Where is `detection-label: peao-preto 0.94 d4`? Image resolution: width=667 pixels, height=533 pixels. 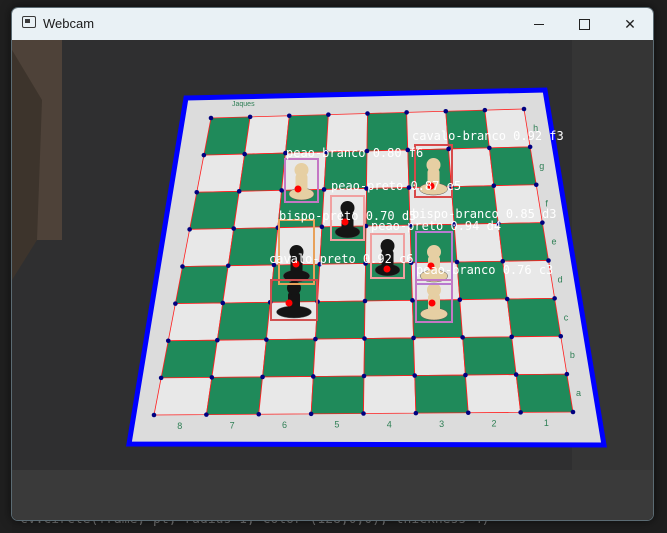
detection-label: peao-preto 0.94 d4 is located at coordinates (436, 226).